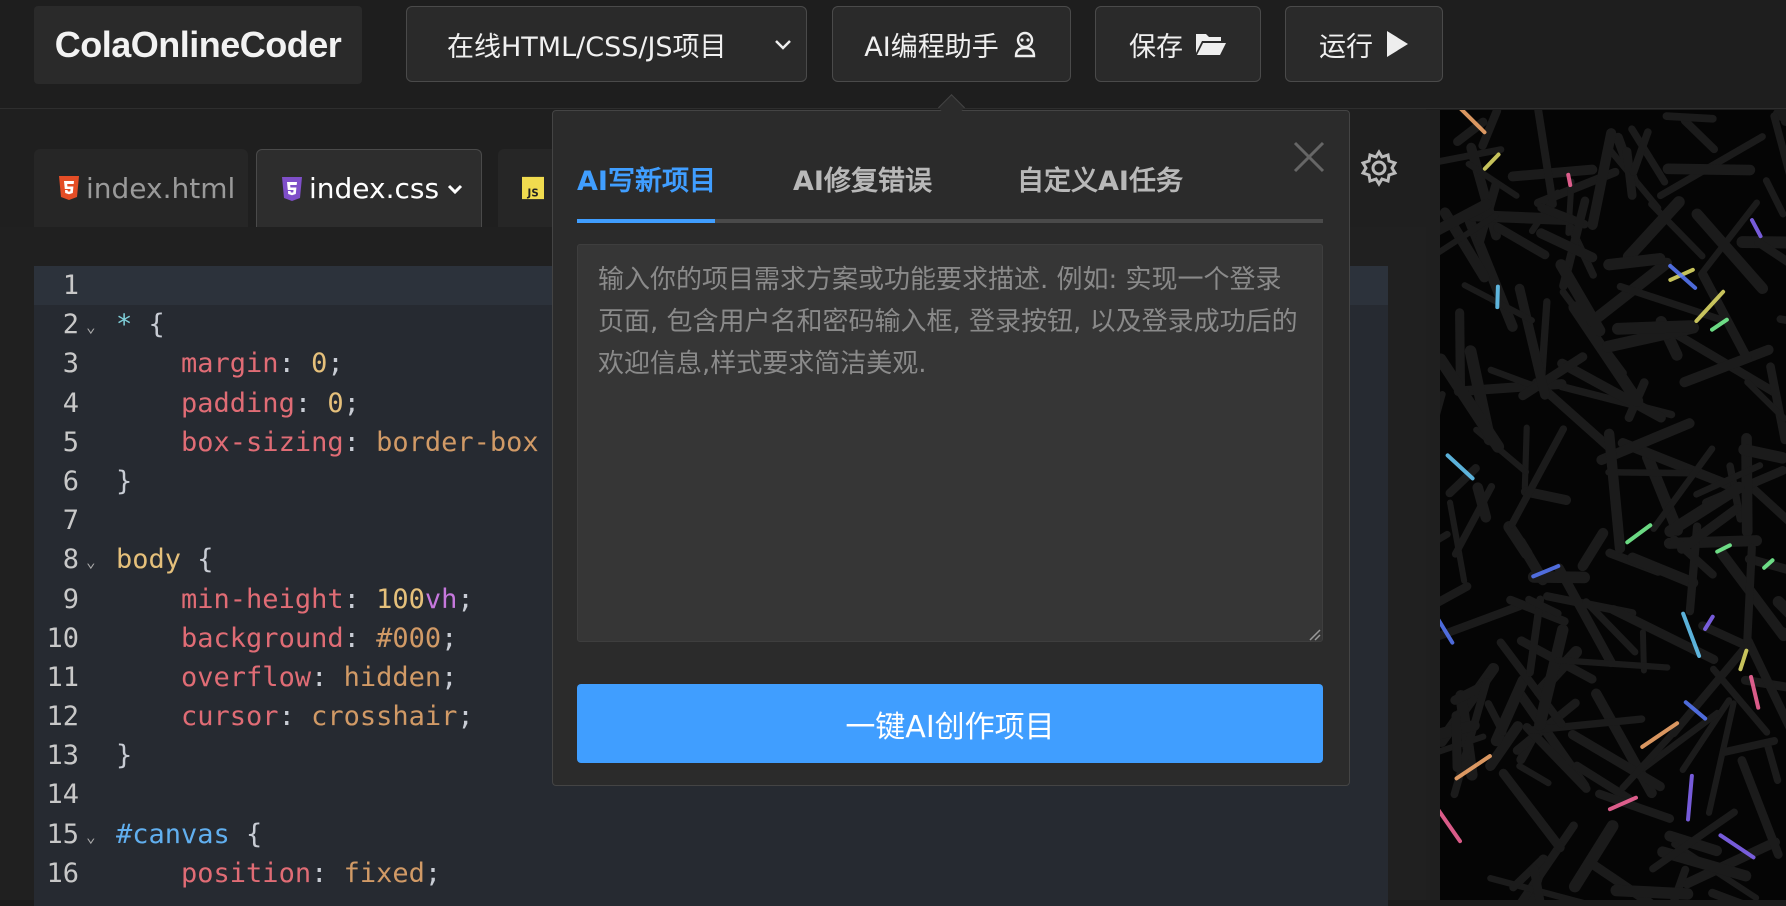  Describe the element at coordinates (951, 44) in the screenshot. I see `ai-assistant-button: AI编程助手` at that location.